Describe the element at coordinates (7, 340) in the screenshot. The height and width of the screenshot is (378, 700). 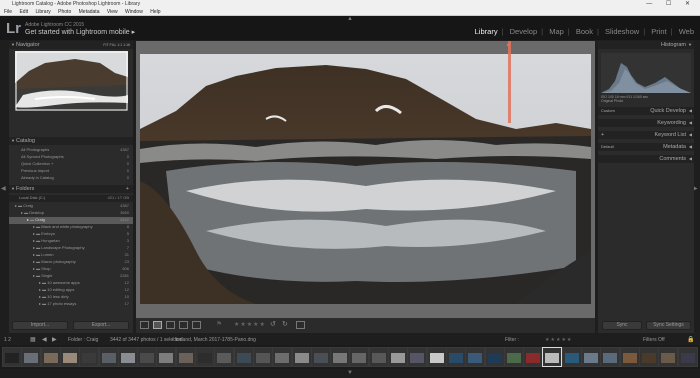
I see `page-numbers: 1 2` at that location.